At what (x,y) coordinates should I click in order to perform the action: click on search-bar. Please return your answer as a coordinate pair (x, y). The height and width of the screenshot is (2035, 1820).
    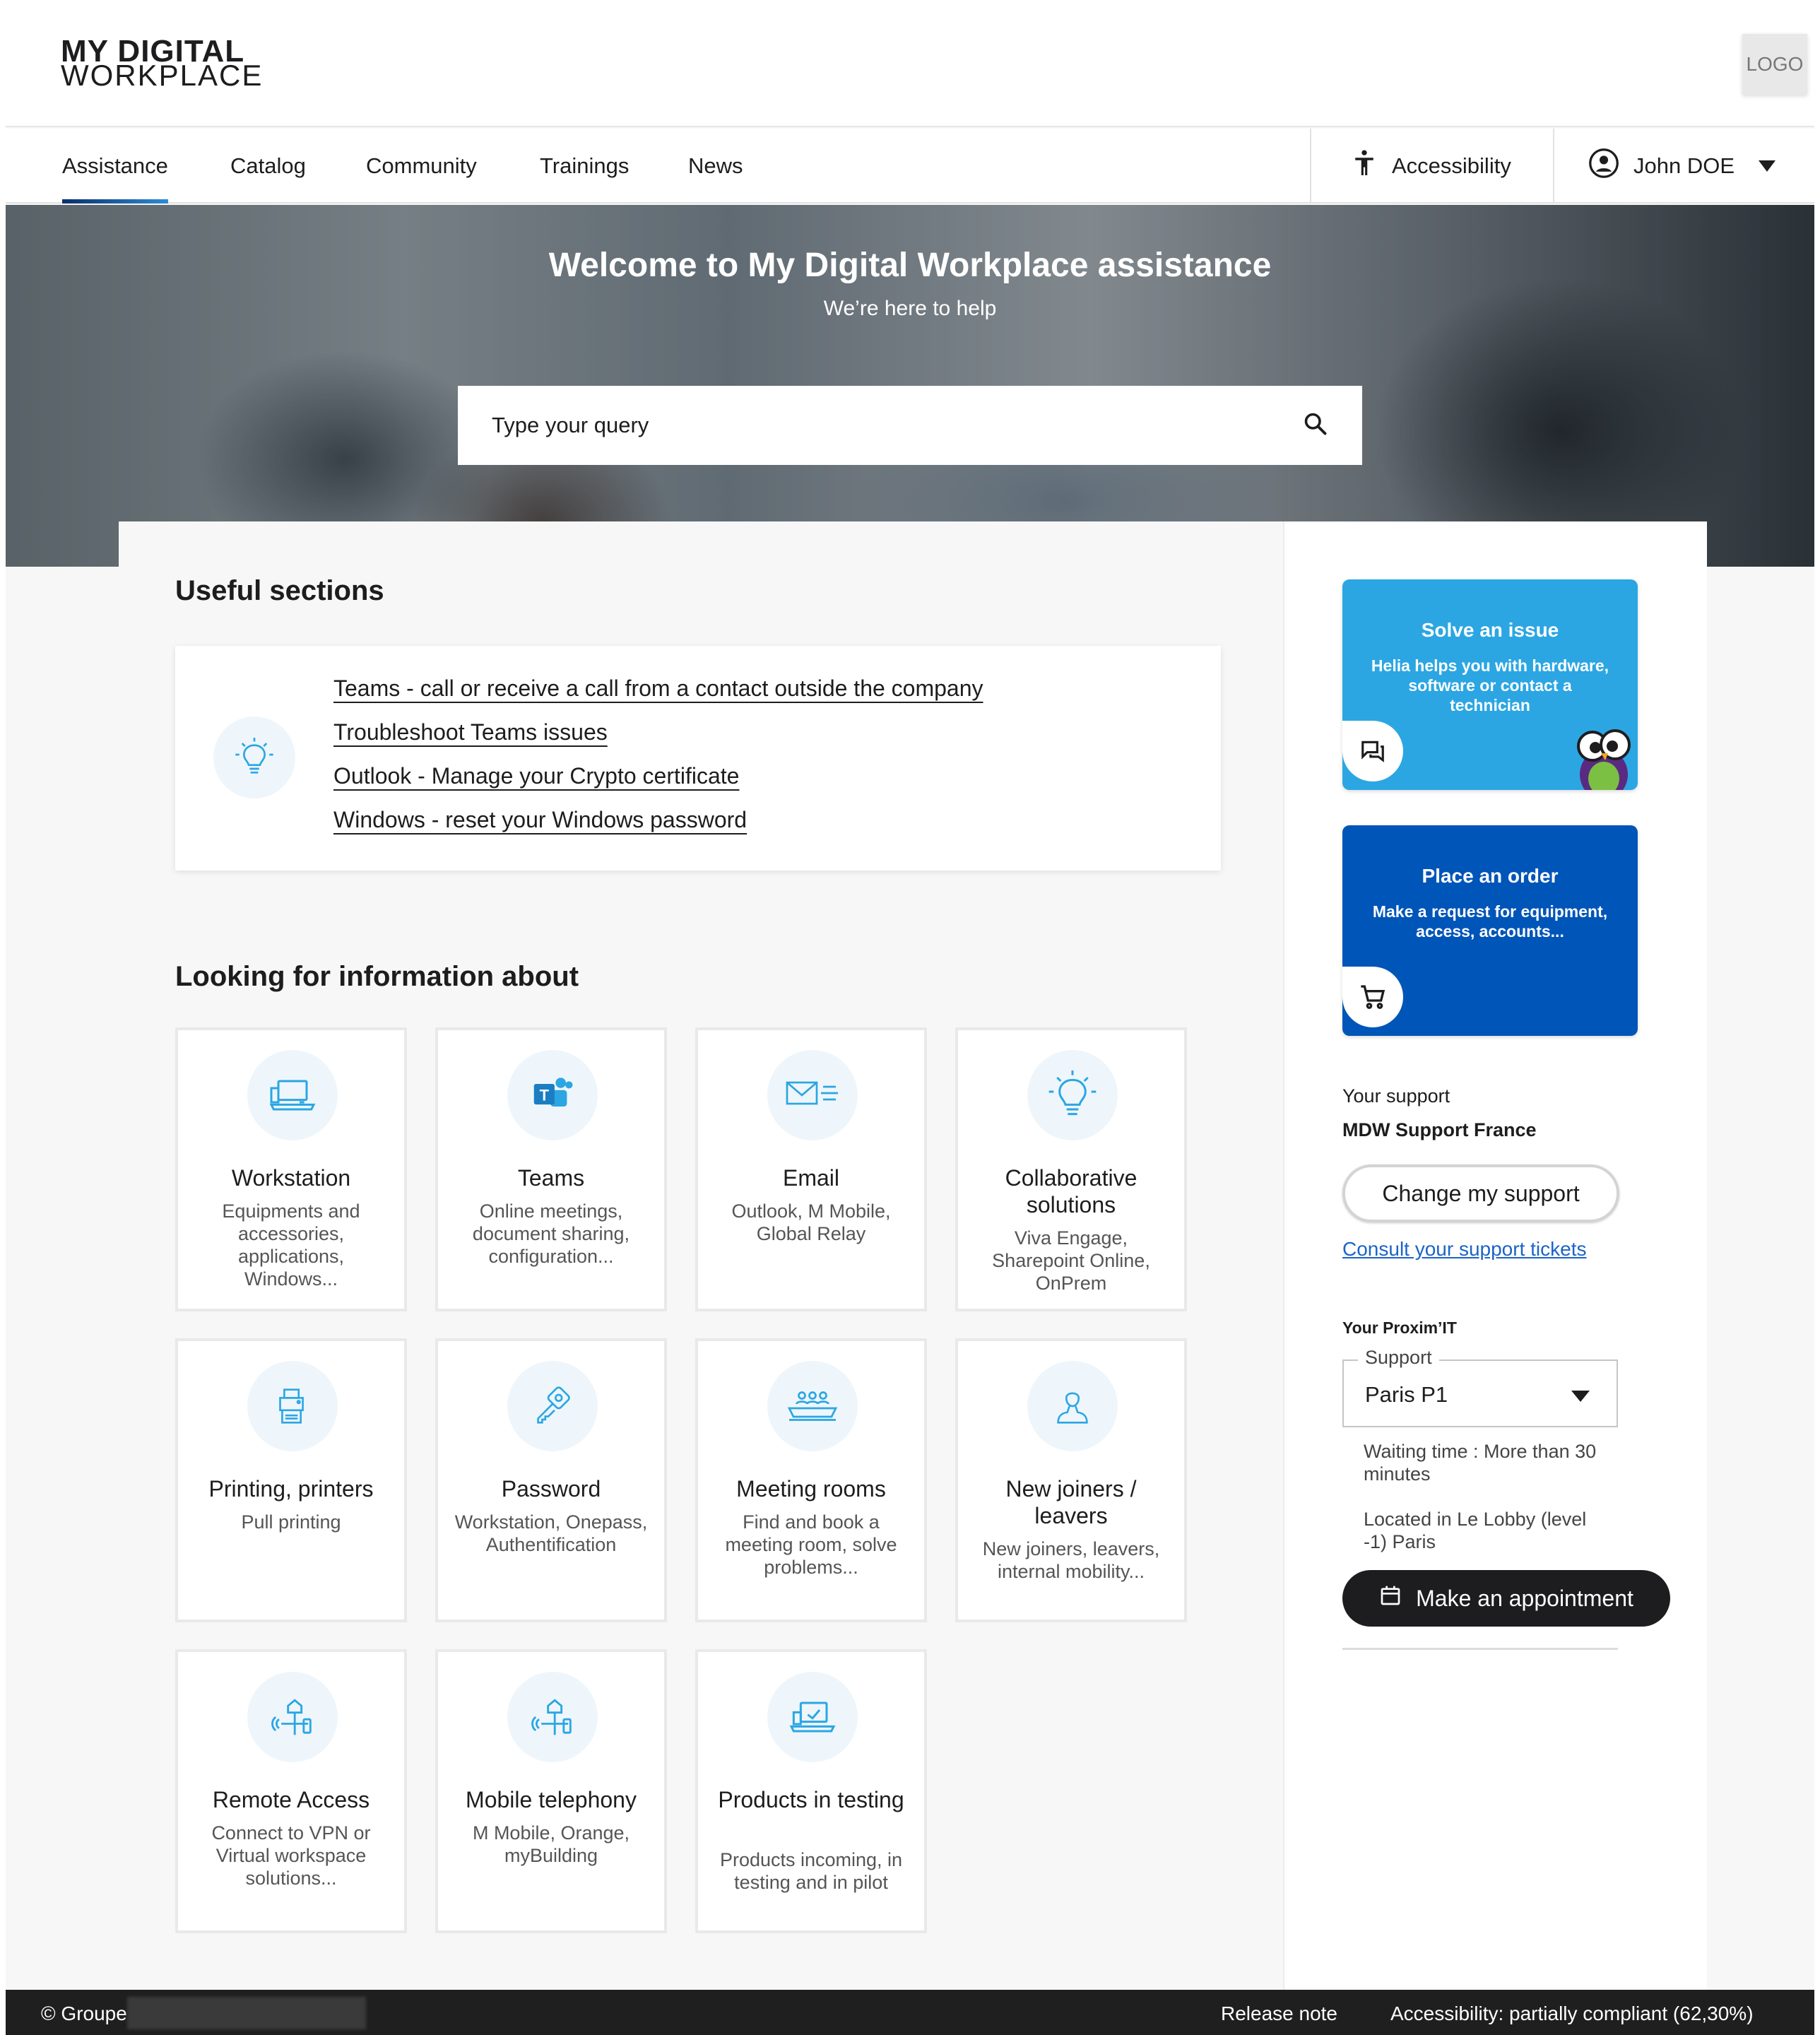
    Looking at the image, I should click on (910, 425).